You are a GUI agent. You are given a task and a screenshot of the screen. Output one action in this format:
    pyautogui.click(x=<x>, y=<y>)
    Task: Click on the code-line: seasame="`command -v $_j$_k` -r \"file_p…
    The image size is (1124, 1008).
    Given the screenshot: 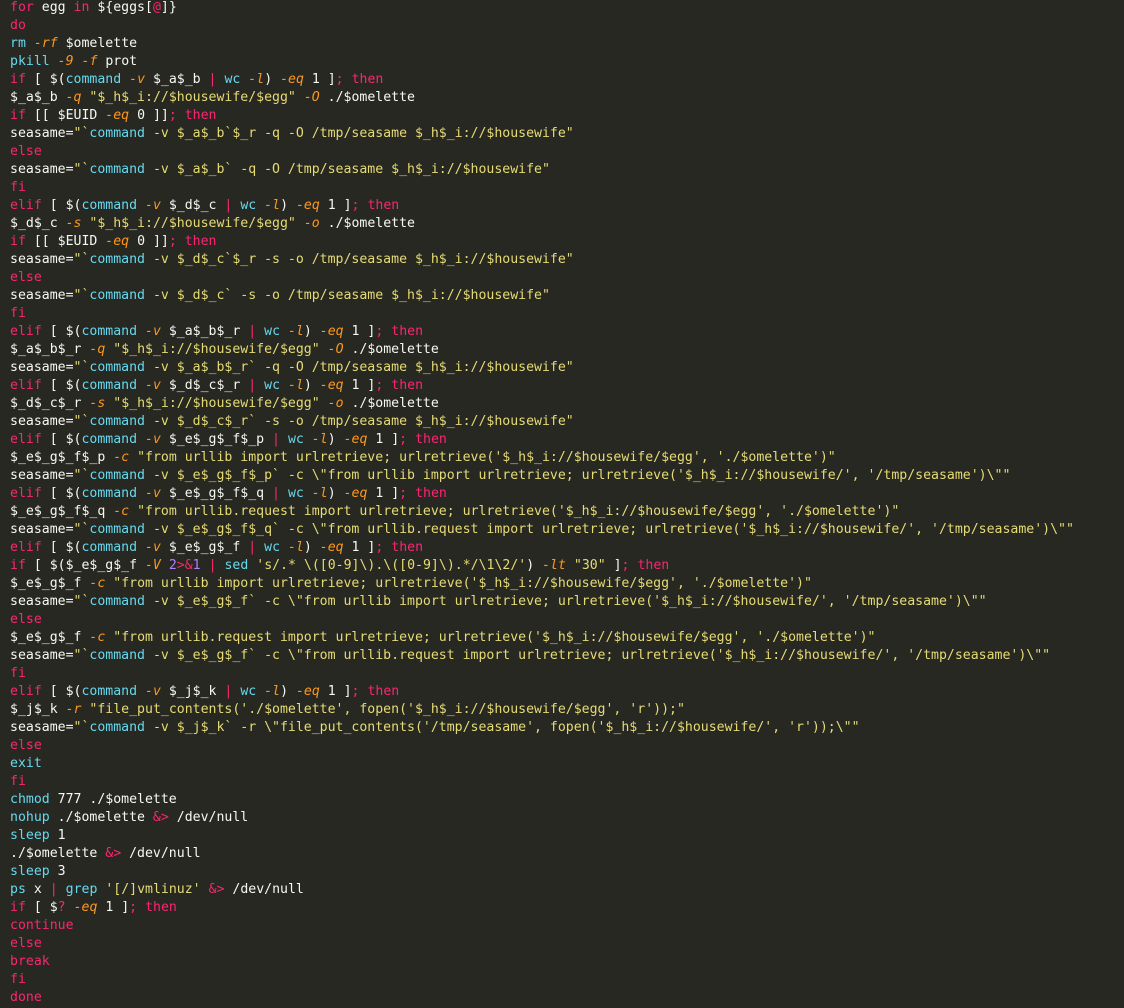 What is the action you would take?
    pyautogui.click(x=542, y=728)
    